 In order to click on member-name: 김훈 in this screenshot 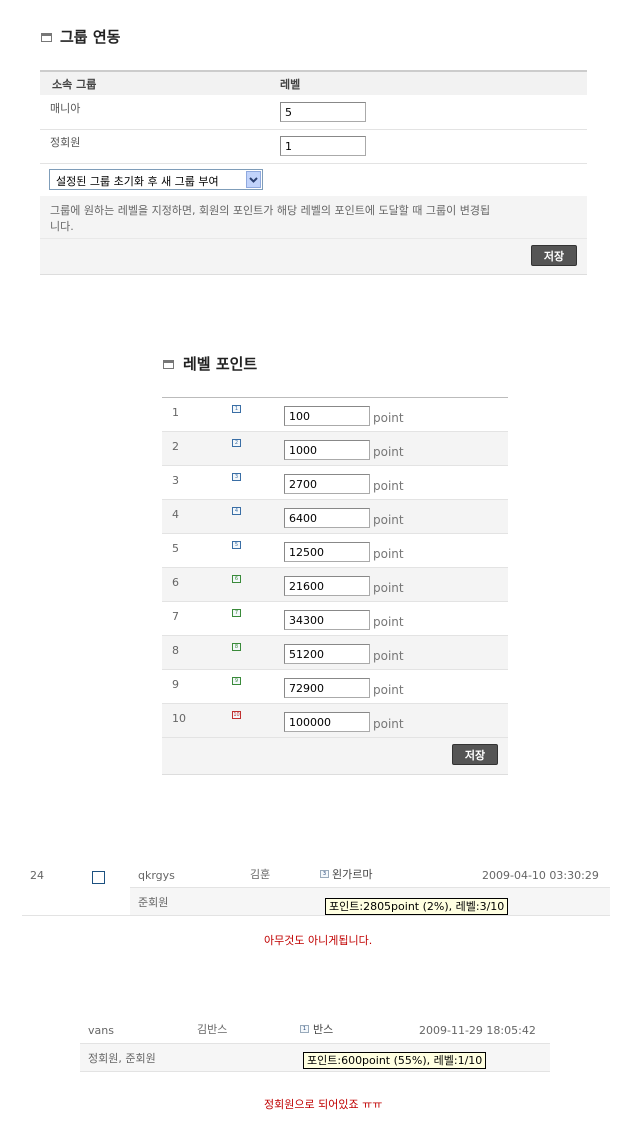, I will do `click(260, 874)`.